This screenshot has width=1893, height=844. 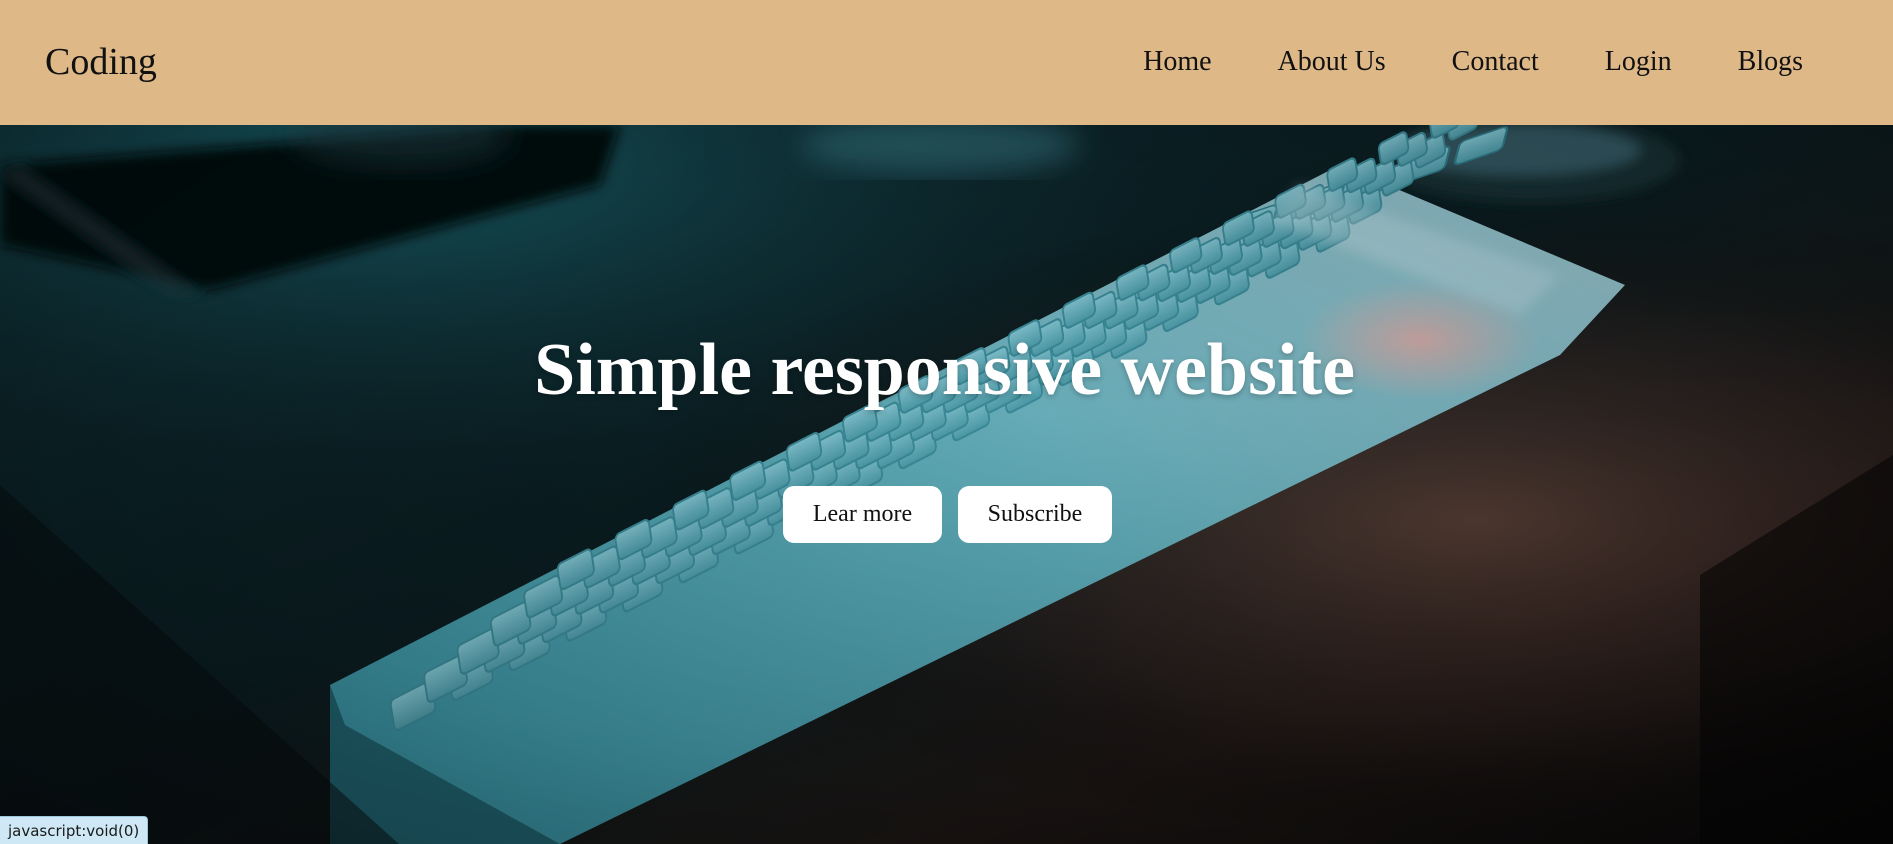 What do you see at coordinates (1770, 62) in the screenshot?
I see `nav-link-blogs: Blogs` at bounding box center [1770, 62].